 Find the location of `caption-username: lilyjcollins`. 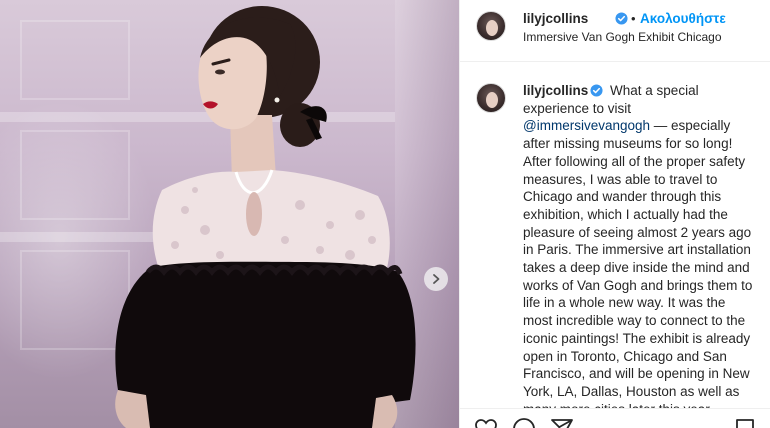

caption-username: lilyjcollins is located at coordinates (555, 90).